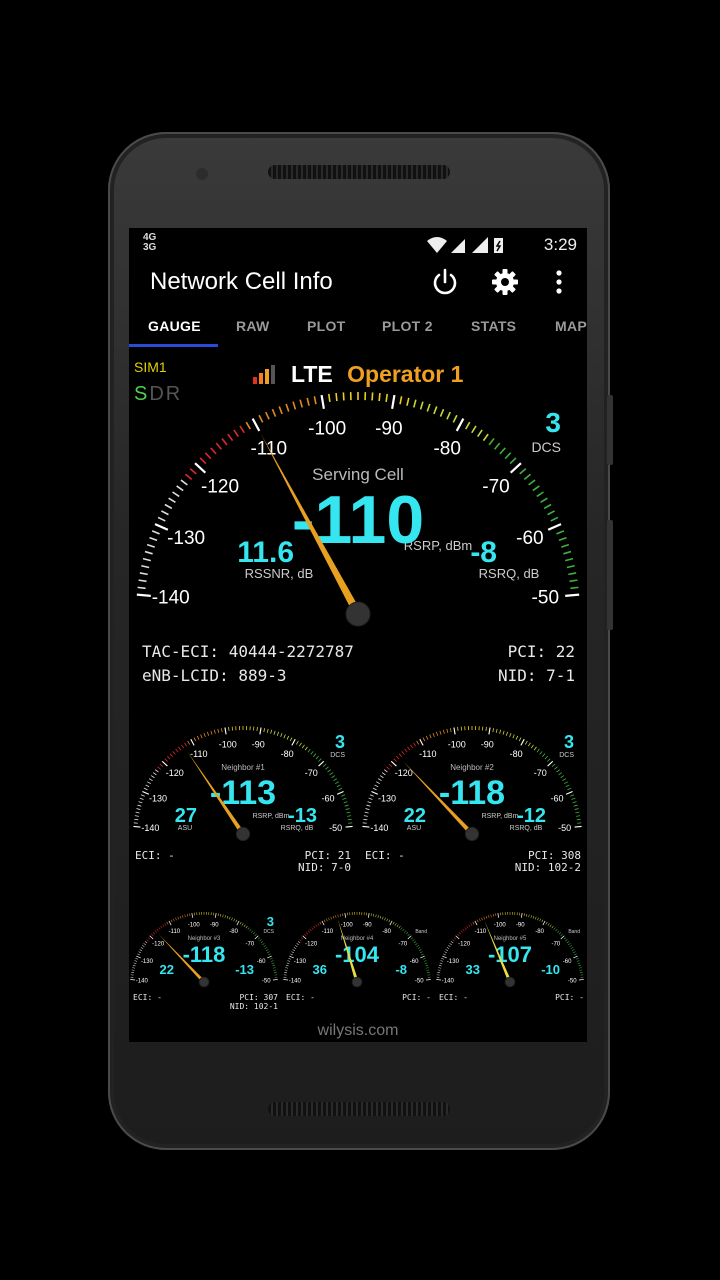 This screenshot has height=1280, width=720. Describe the element at coordinates (312, 374) in the screenshot. I see `tech-label: LTE` at that location.